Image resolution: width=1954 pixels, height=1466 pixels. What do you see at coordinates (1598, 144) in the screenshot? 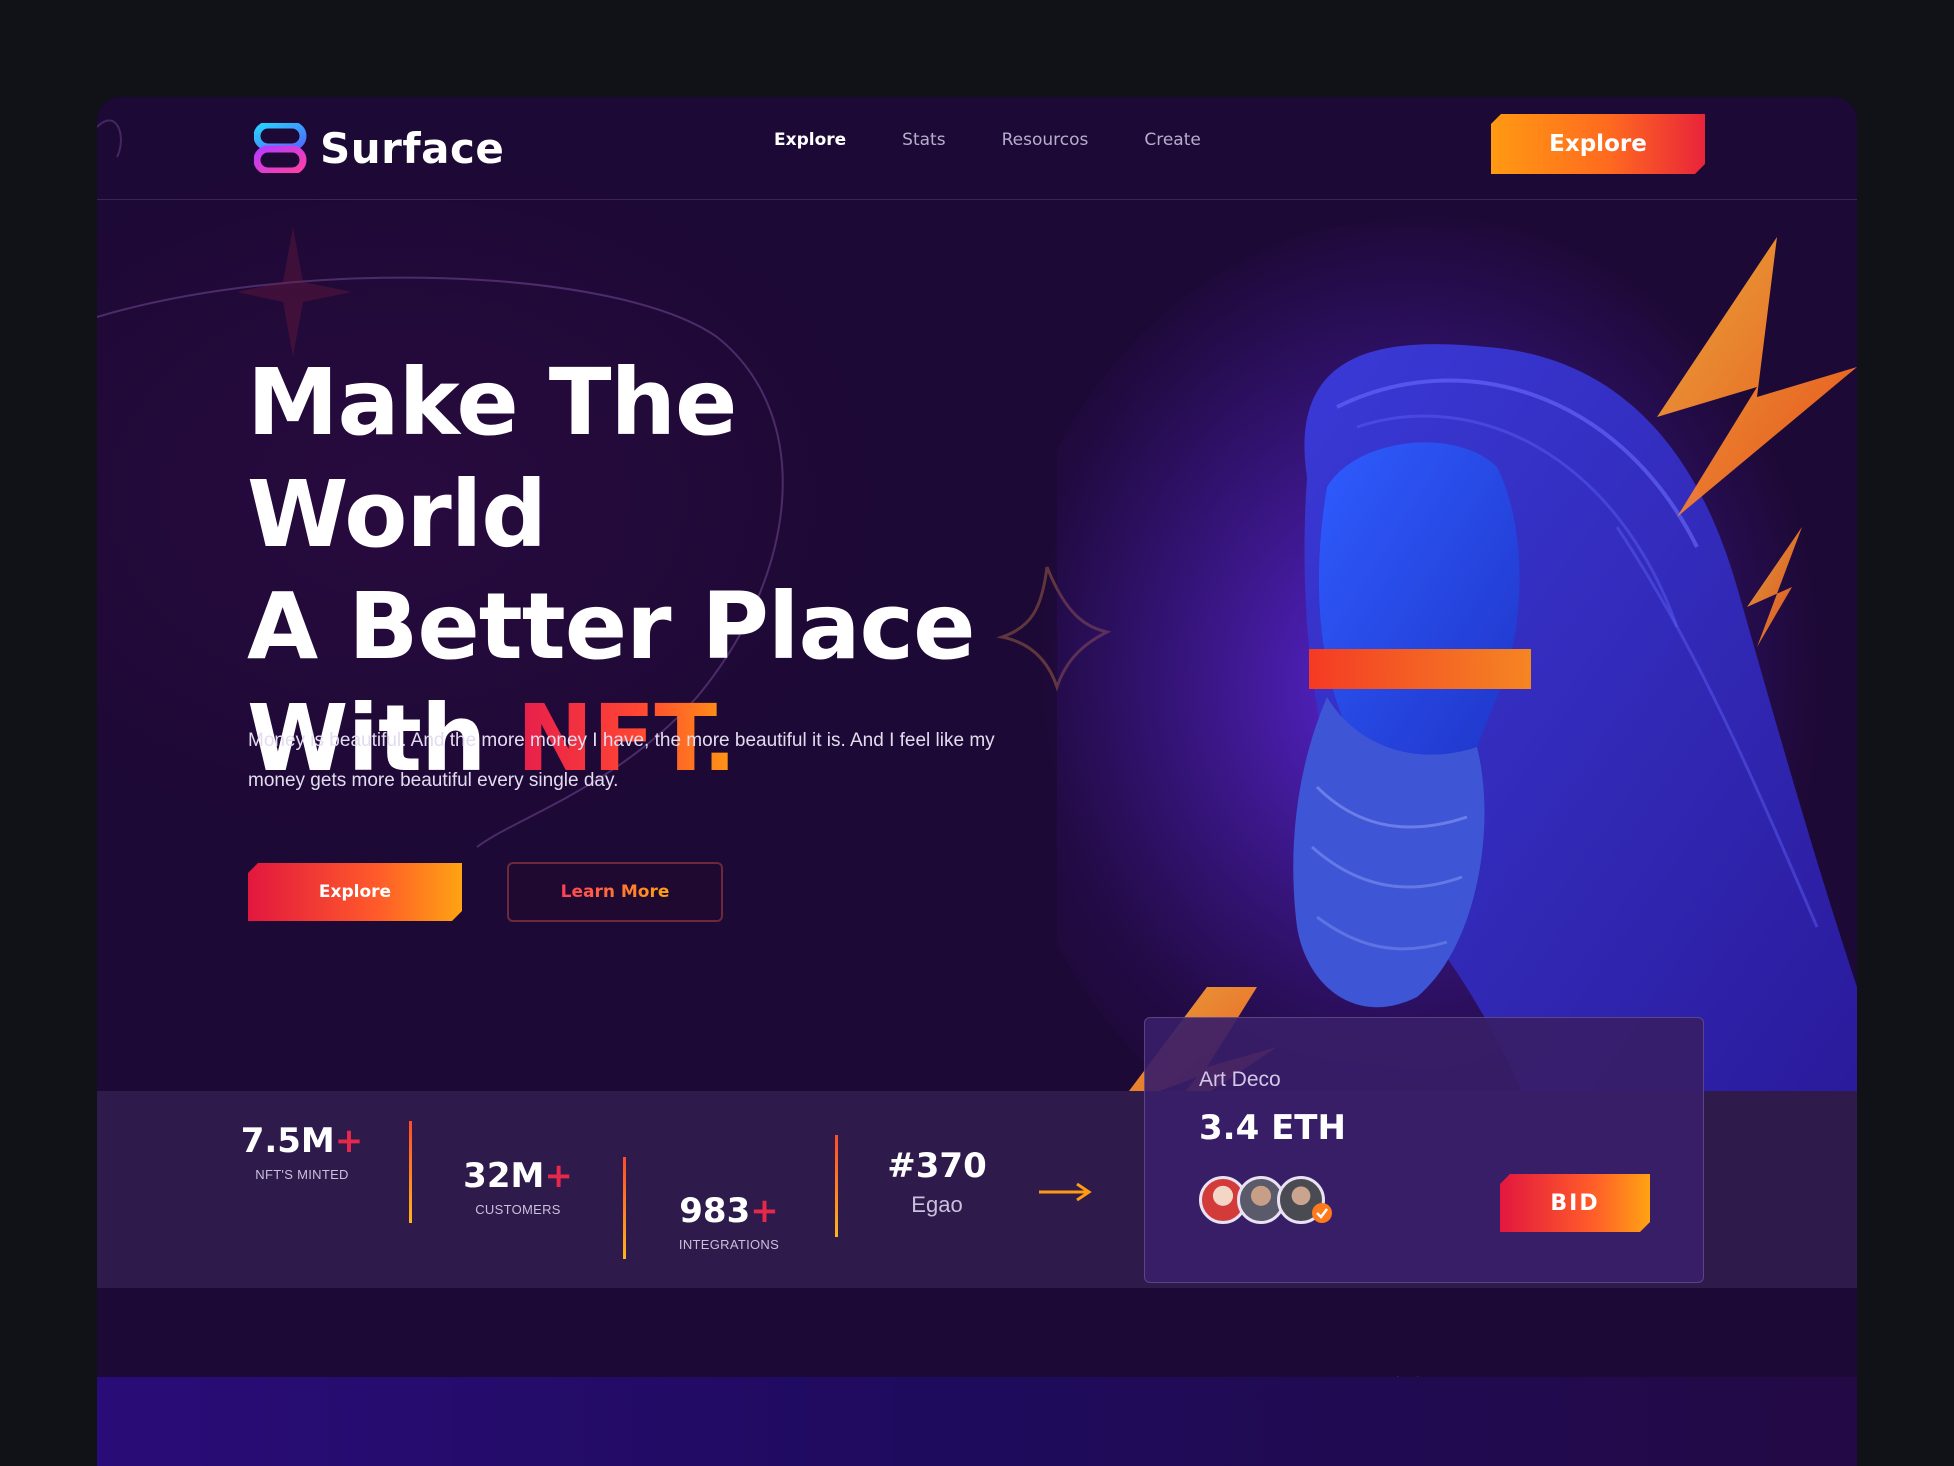
I see `header-explore-button: Explore` at bounding box center [1598, 144].